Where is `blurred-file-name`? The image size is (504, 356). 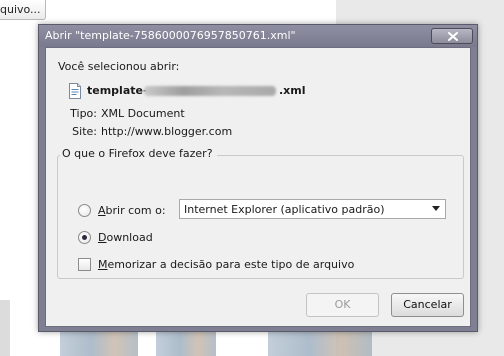 blurred-file-name is located at coordinates (210, 91).